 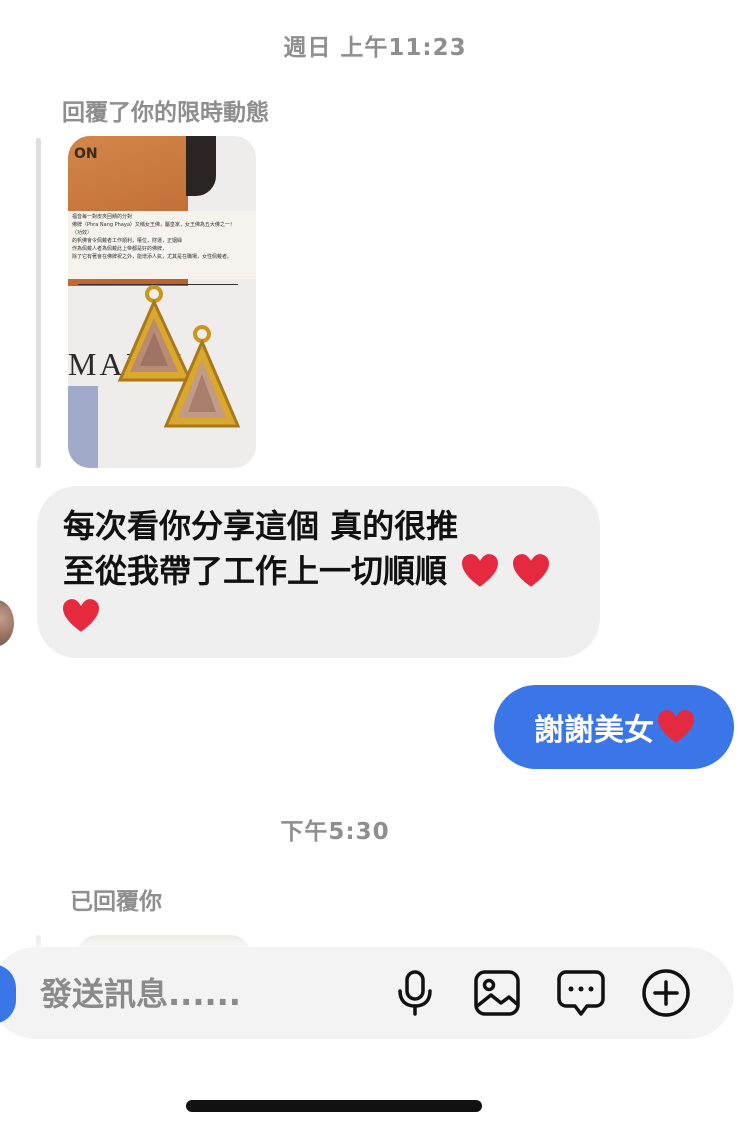 I want to click on received-message-bubble: 每次看你分享這個 真的很推 至從我帶了工作上一切順順, so click(x=318, y=572).